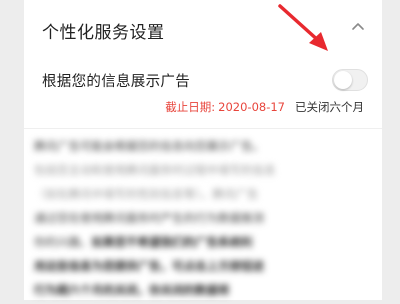  I want to click on expiry-info: 截止日期: 2020-08-17 已关闭六个月, so click(264, 108).